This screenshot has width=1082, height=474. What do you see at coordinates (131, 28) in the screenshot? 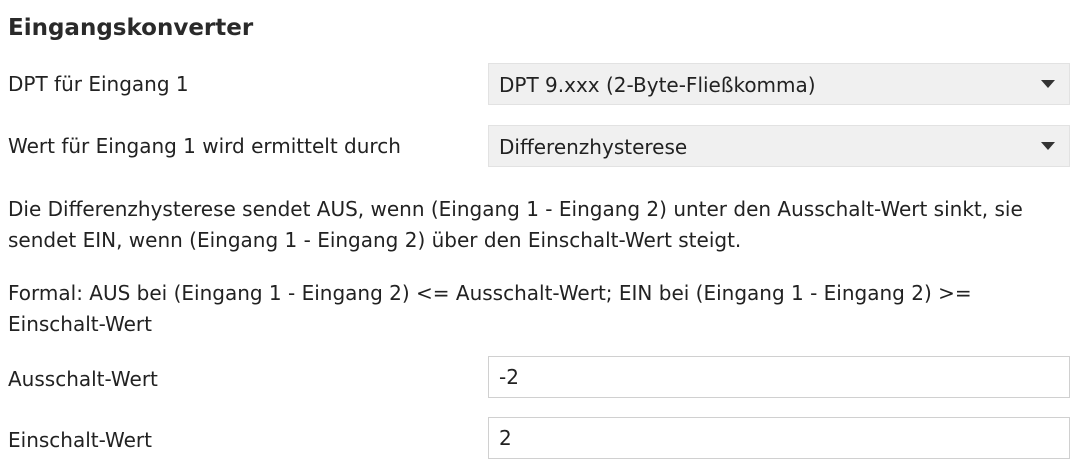
I see `section-title: Eingangskonverter` at bounding box center [131, 28].